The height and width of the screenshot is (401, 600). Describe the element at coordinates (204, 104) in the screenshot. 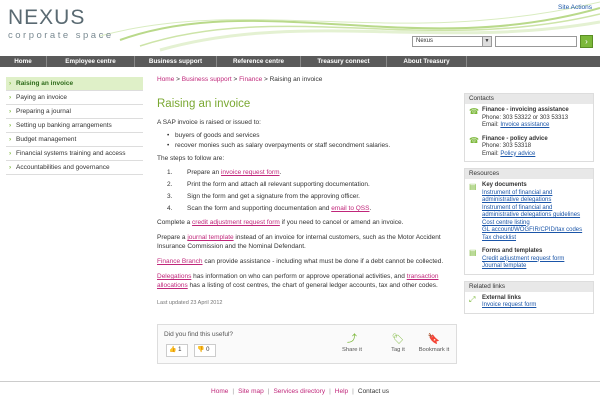

I see `page-title: Raising an invoice` at that location.